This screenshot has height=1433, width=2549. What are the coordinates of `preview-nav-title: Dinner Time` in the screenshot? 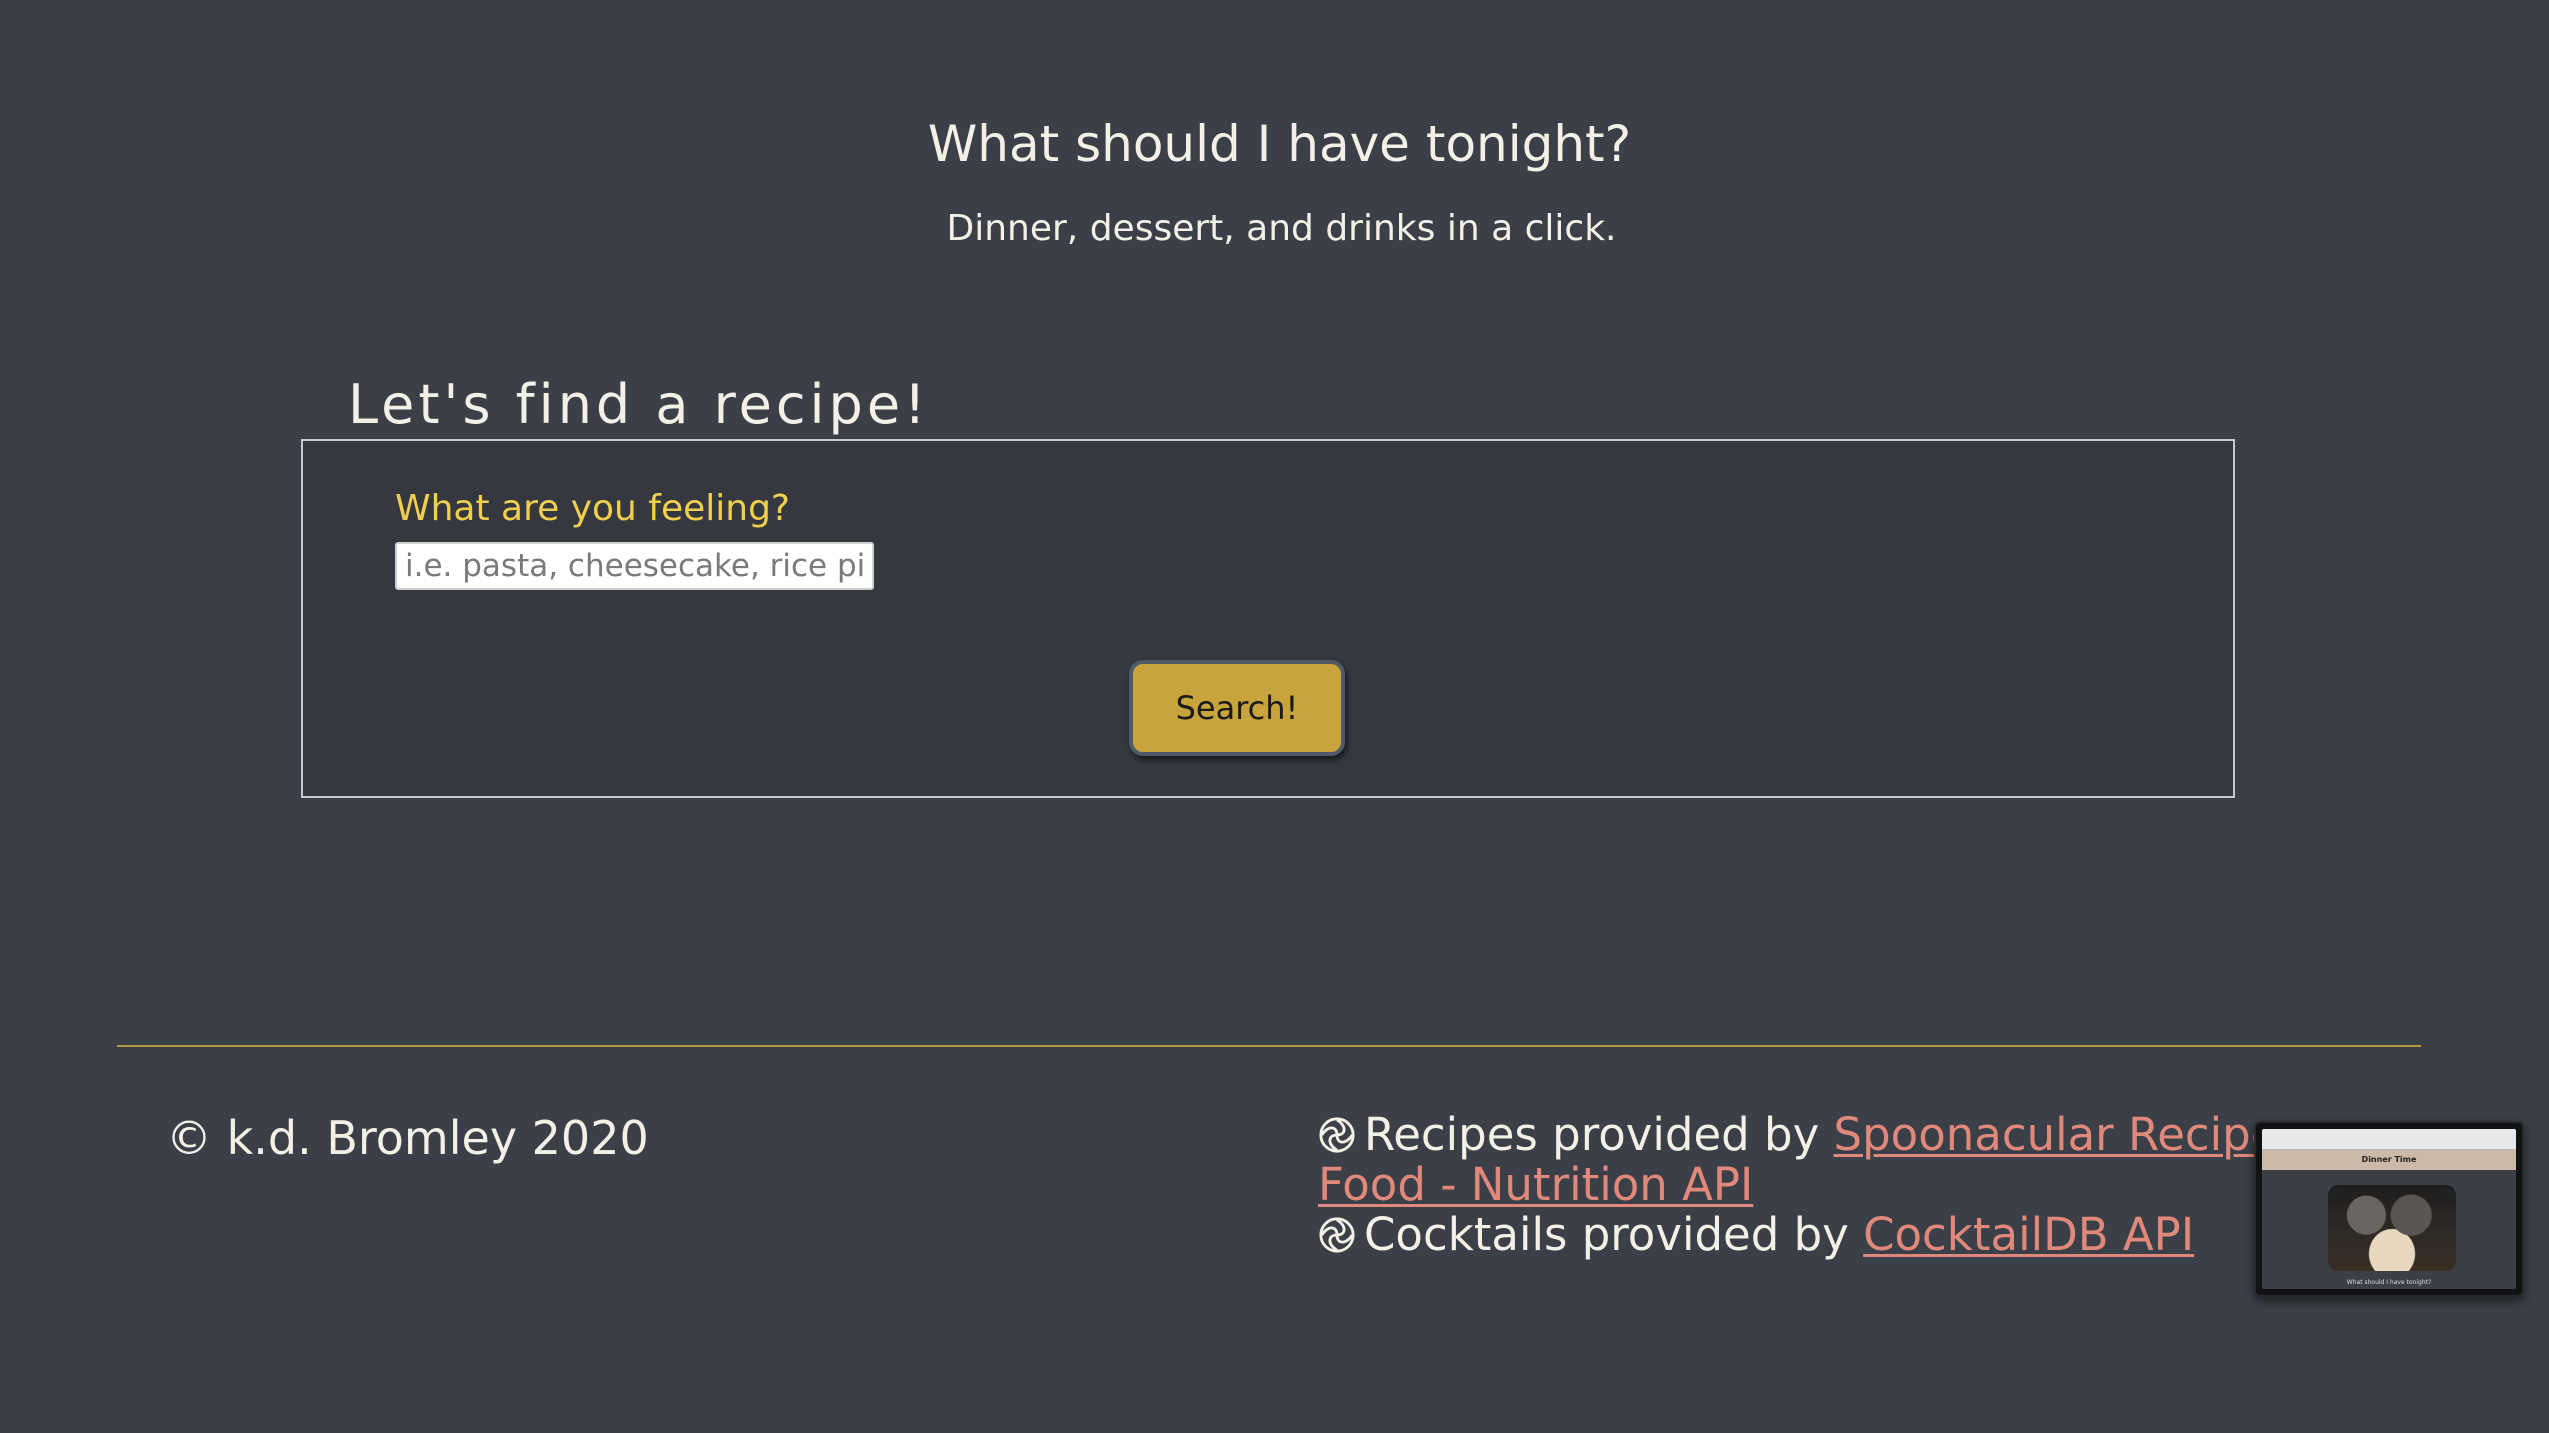 It's located at (2389, 1160).